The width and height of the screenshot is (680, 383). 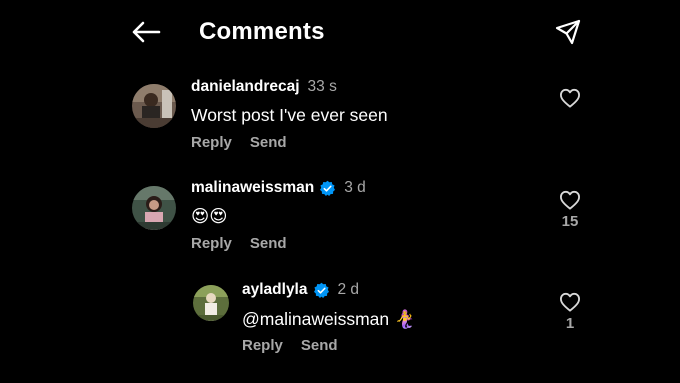 I want to click on timestamp: 2 d, so click(x=348, y=289).